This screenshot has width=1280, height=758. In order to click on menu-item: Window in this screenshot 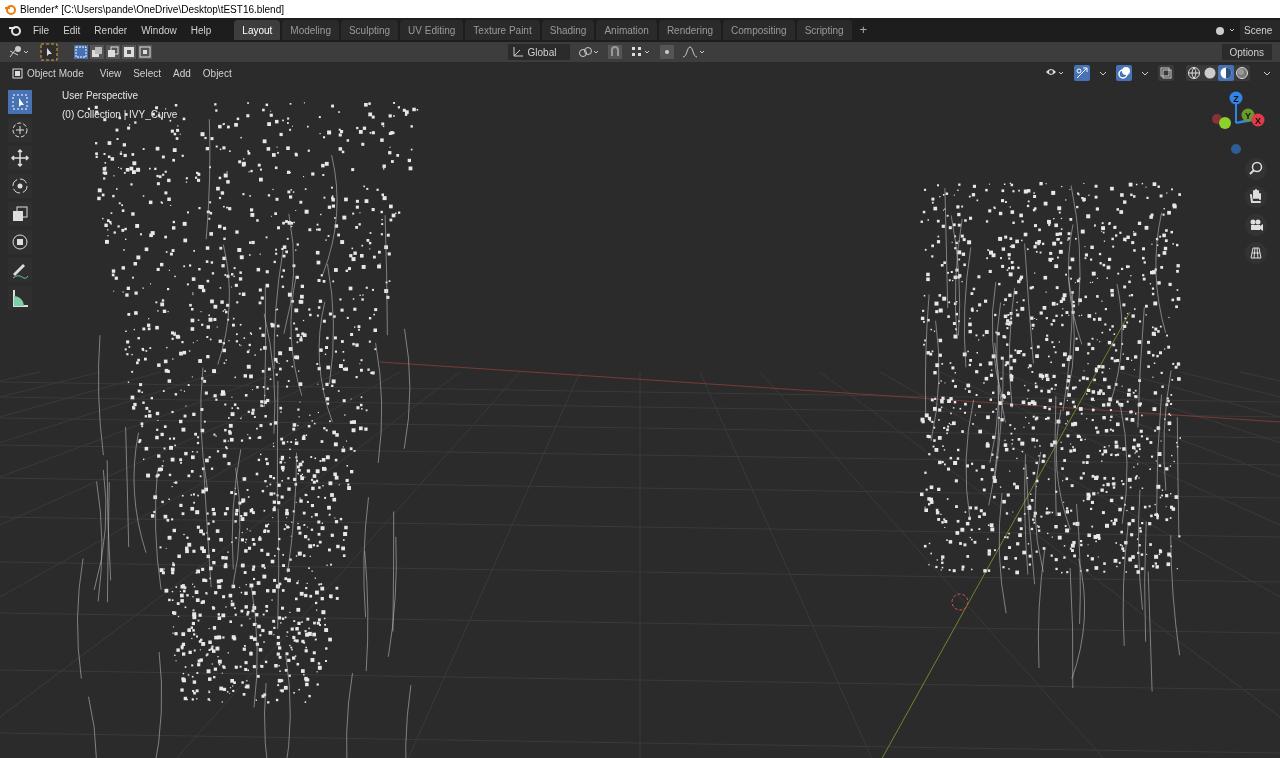, I will do `click(159, 30)`.